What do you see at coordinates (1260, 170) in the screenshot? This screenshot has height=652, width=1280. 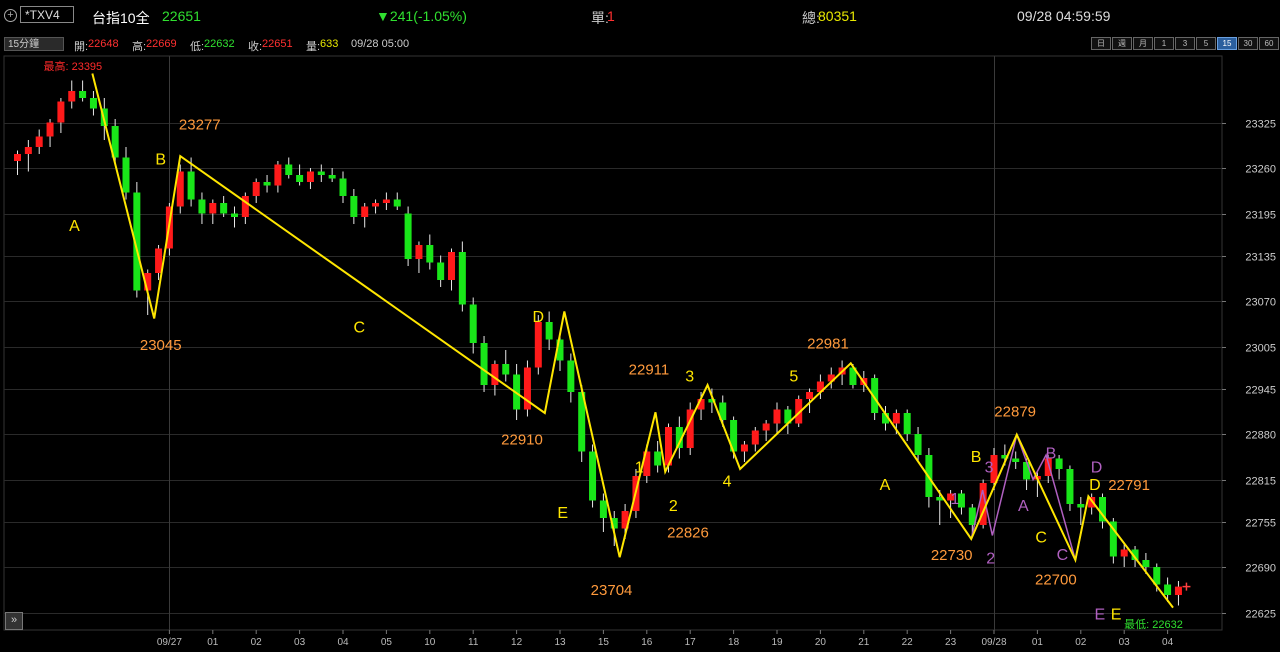 I see `y-tick-label: 23260` at bounding box center [1260, 170].